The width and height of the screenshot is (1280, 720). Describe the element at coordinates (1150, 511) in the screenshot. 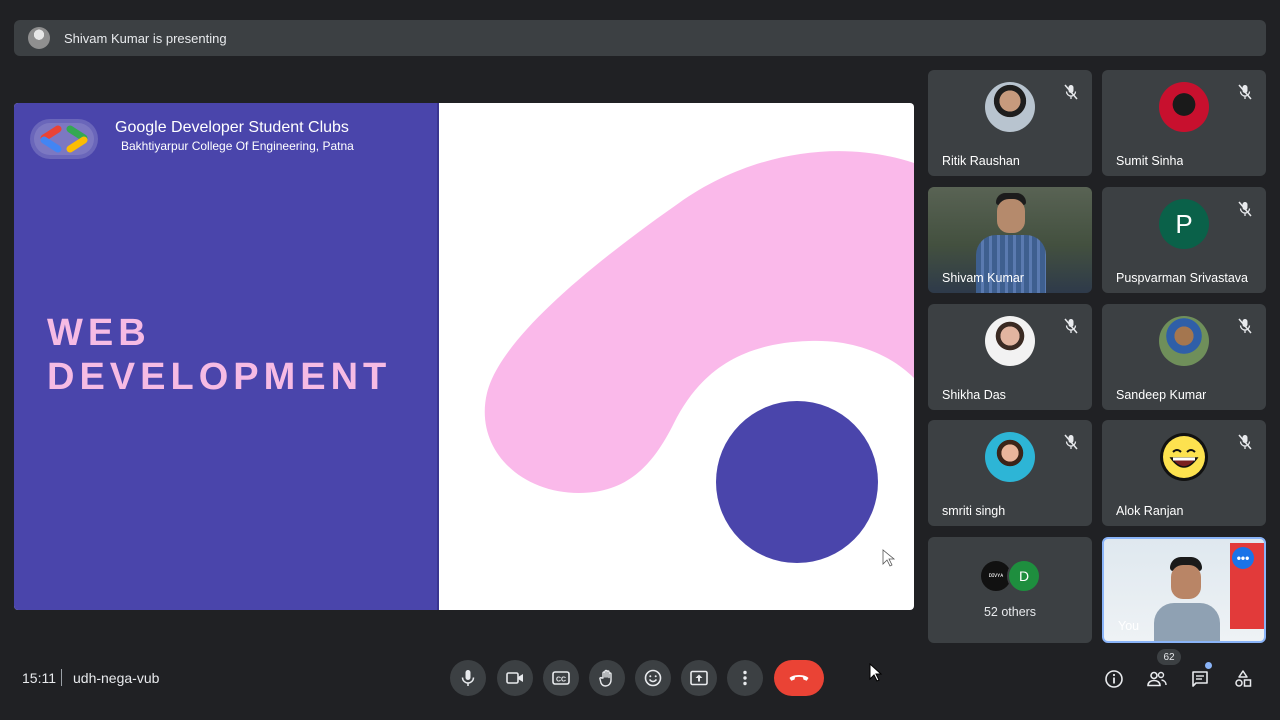

I see `participant-name: Alok Ranjan` at that location.